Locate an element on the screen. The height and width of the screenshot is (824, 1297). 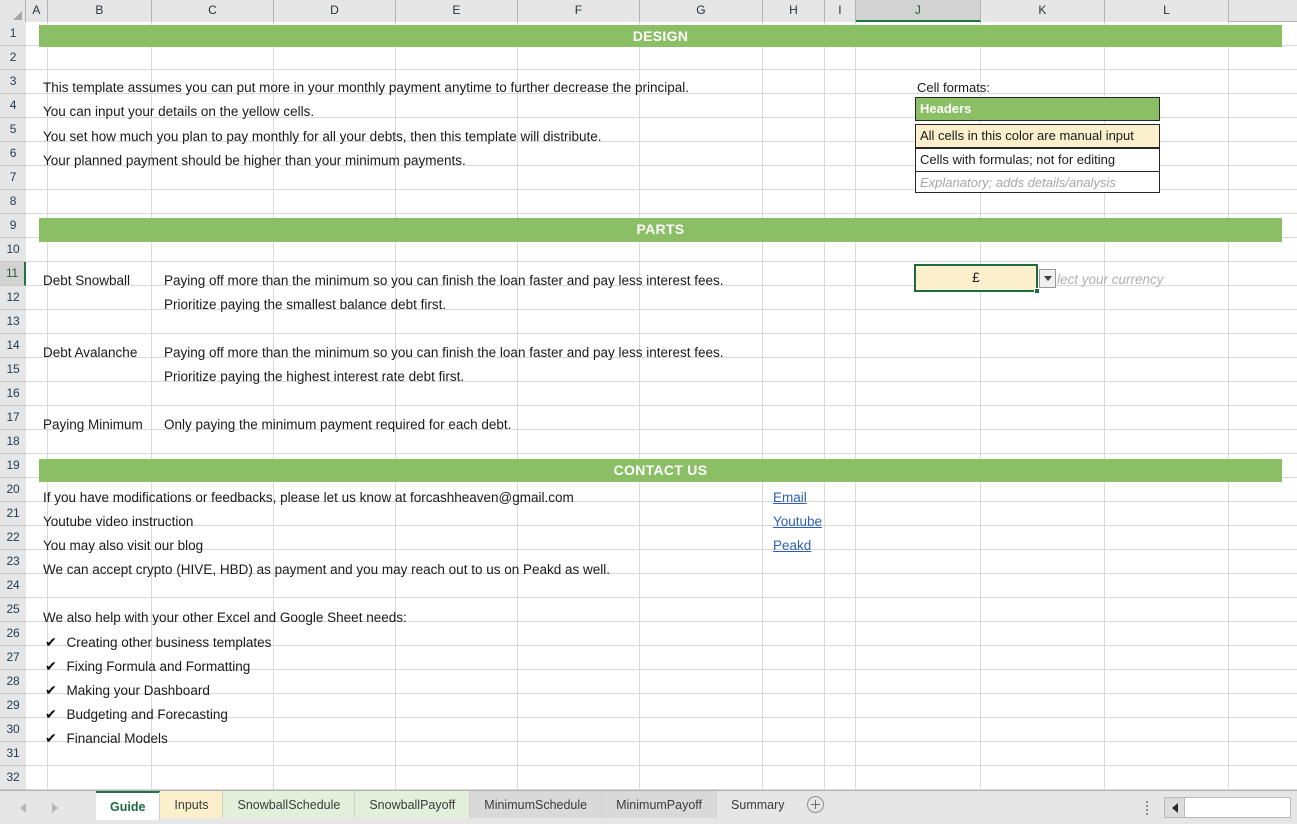
banner-design: DESIGN is located at coordinates (660, 36).